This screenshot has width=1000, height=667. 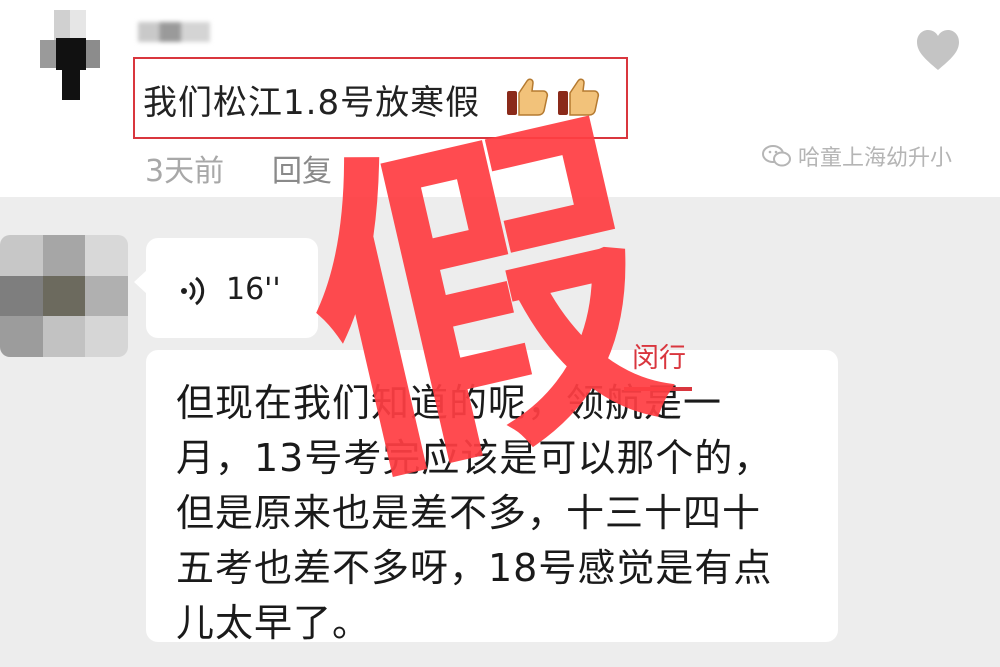 I want to click on heart-icon, so click(x=938, y=51).